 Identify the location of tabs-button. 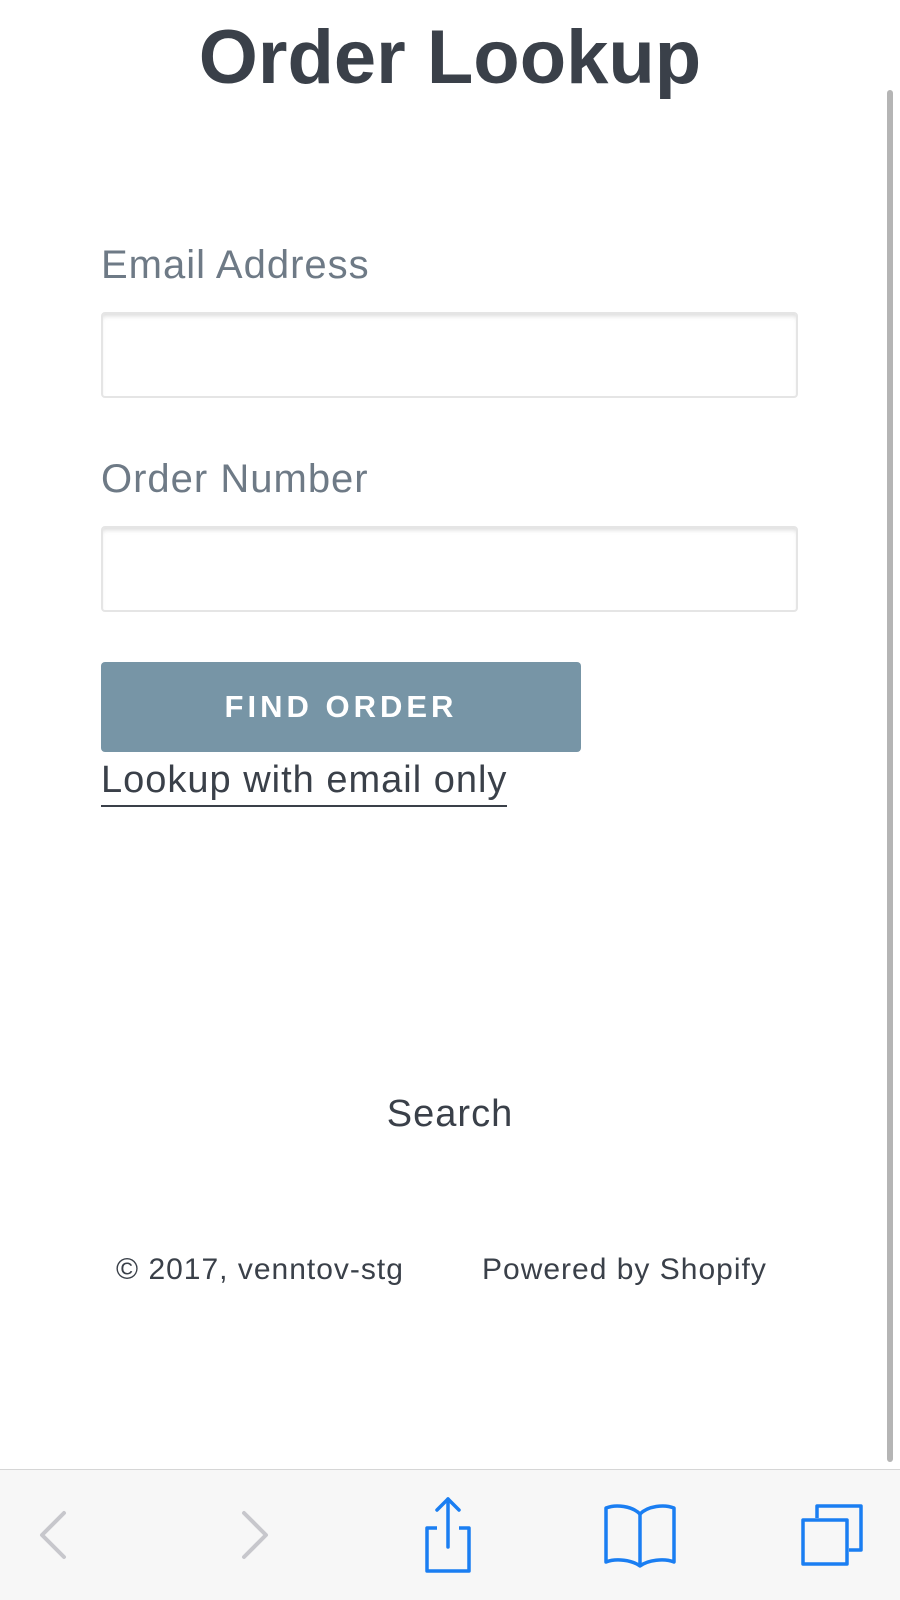
(832, 1535).